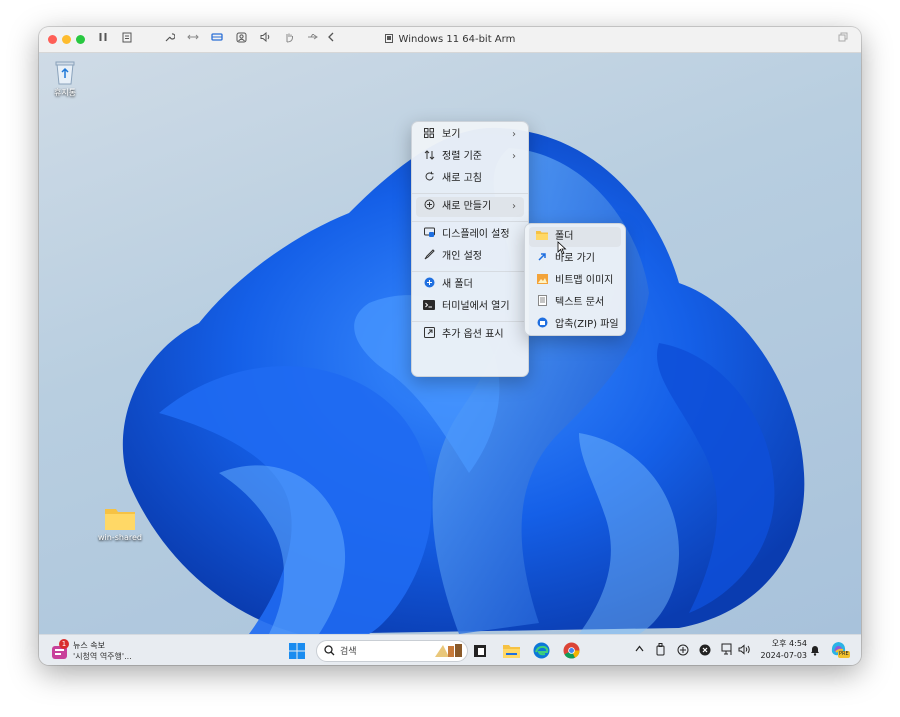 The width and height of the screenshot is (900, 717). Describe the element at coordinates (429, 307) in the screenshot. I see `terminal-icon` at that location.